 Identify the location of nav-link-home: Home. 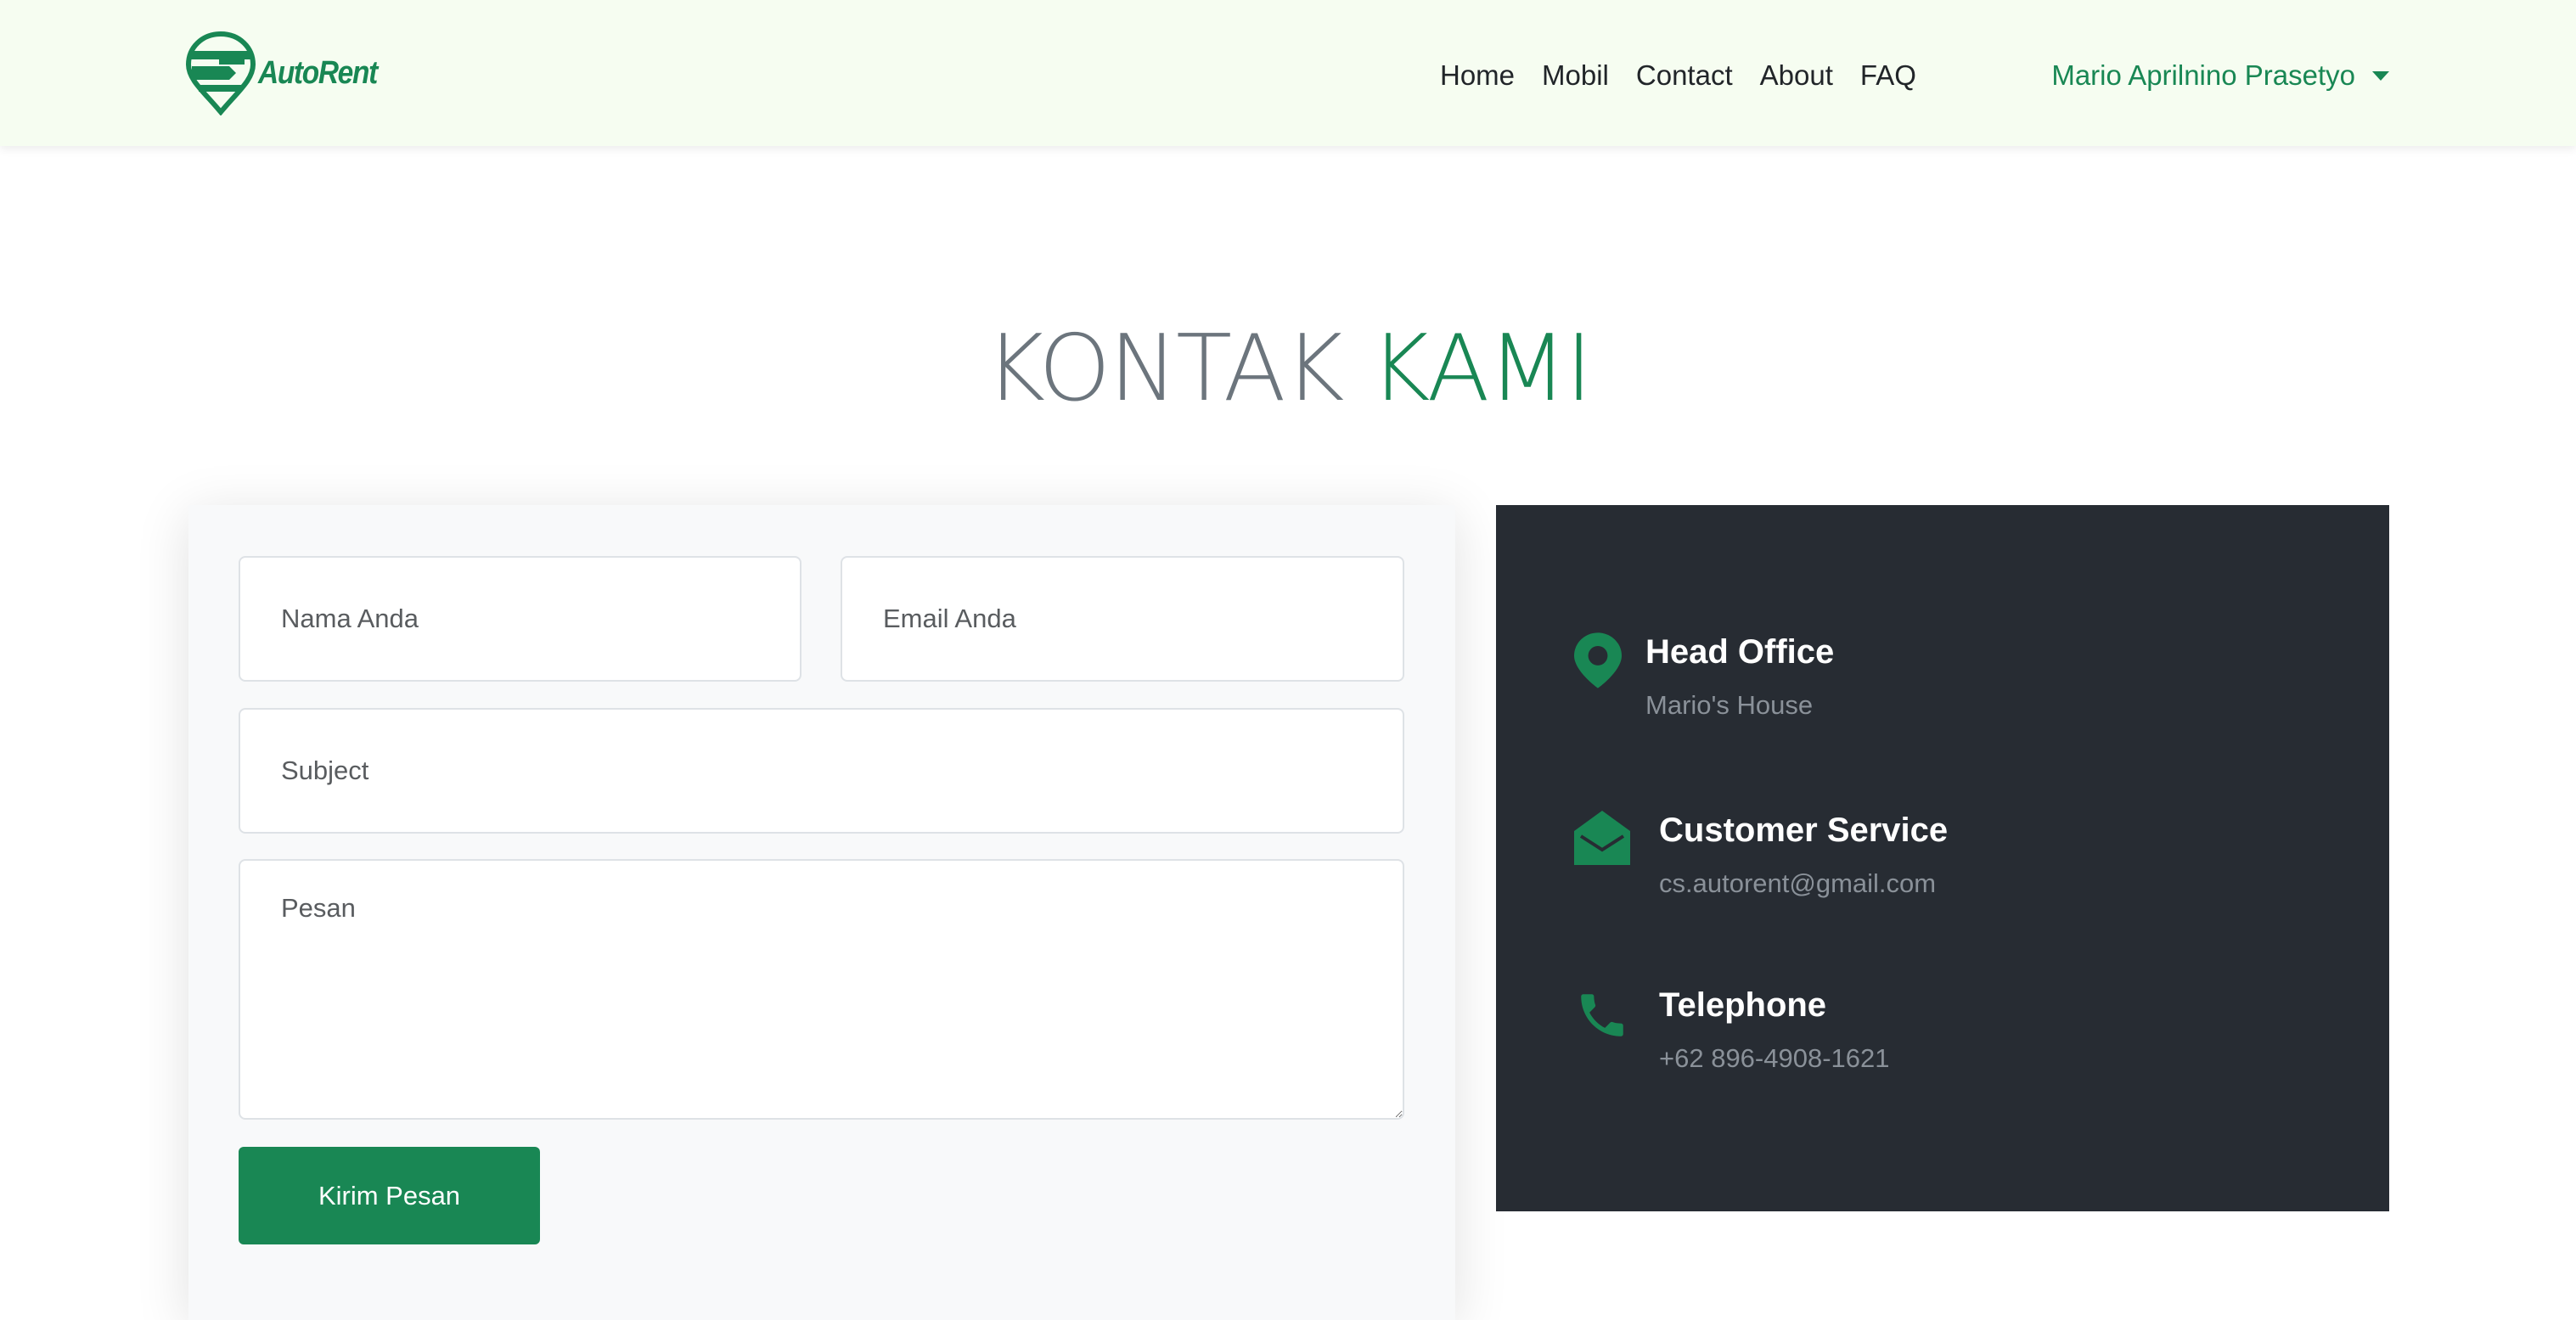
(1477, 75).